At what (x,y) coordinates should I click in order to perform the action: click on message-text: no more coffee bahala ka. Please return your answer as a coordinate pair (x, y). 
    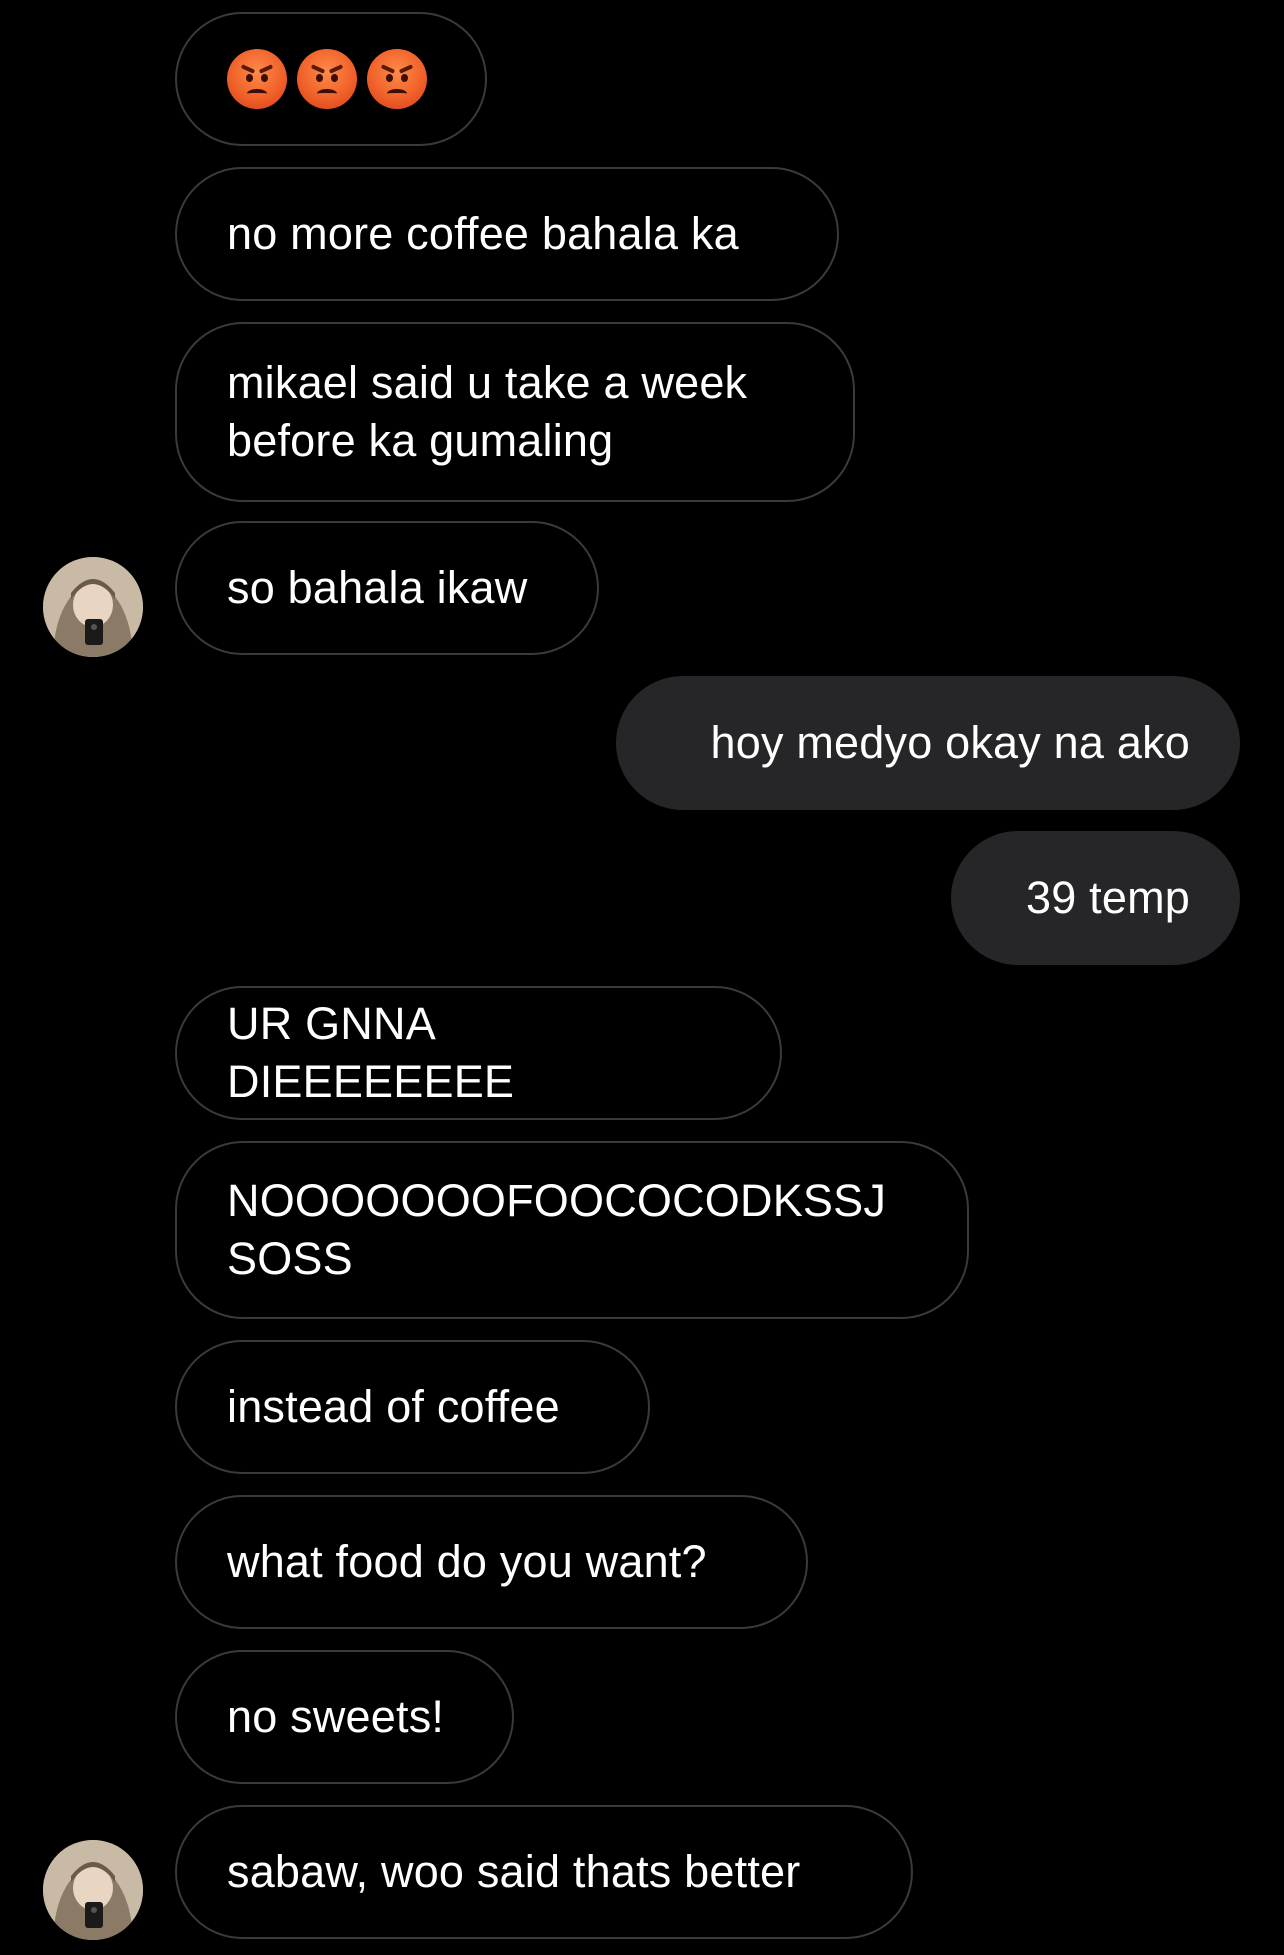
    Looking at the image, I should click on (483, 233).